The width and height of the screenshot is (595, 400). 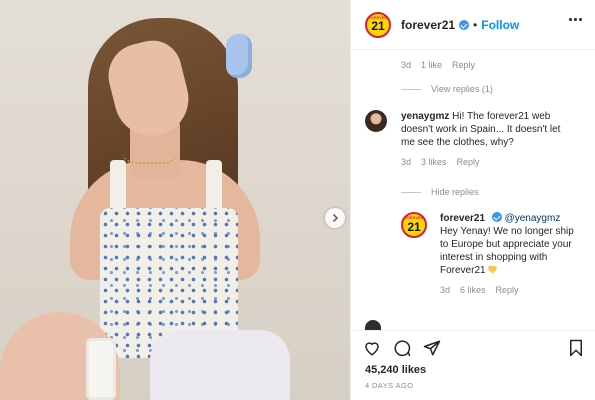 I want to click on next-photo-button, so click(x=335, y=218).